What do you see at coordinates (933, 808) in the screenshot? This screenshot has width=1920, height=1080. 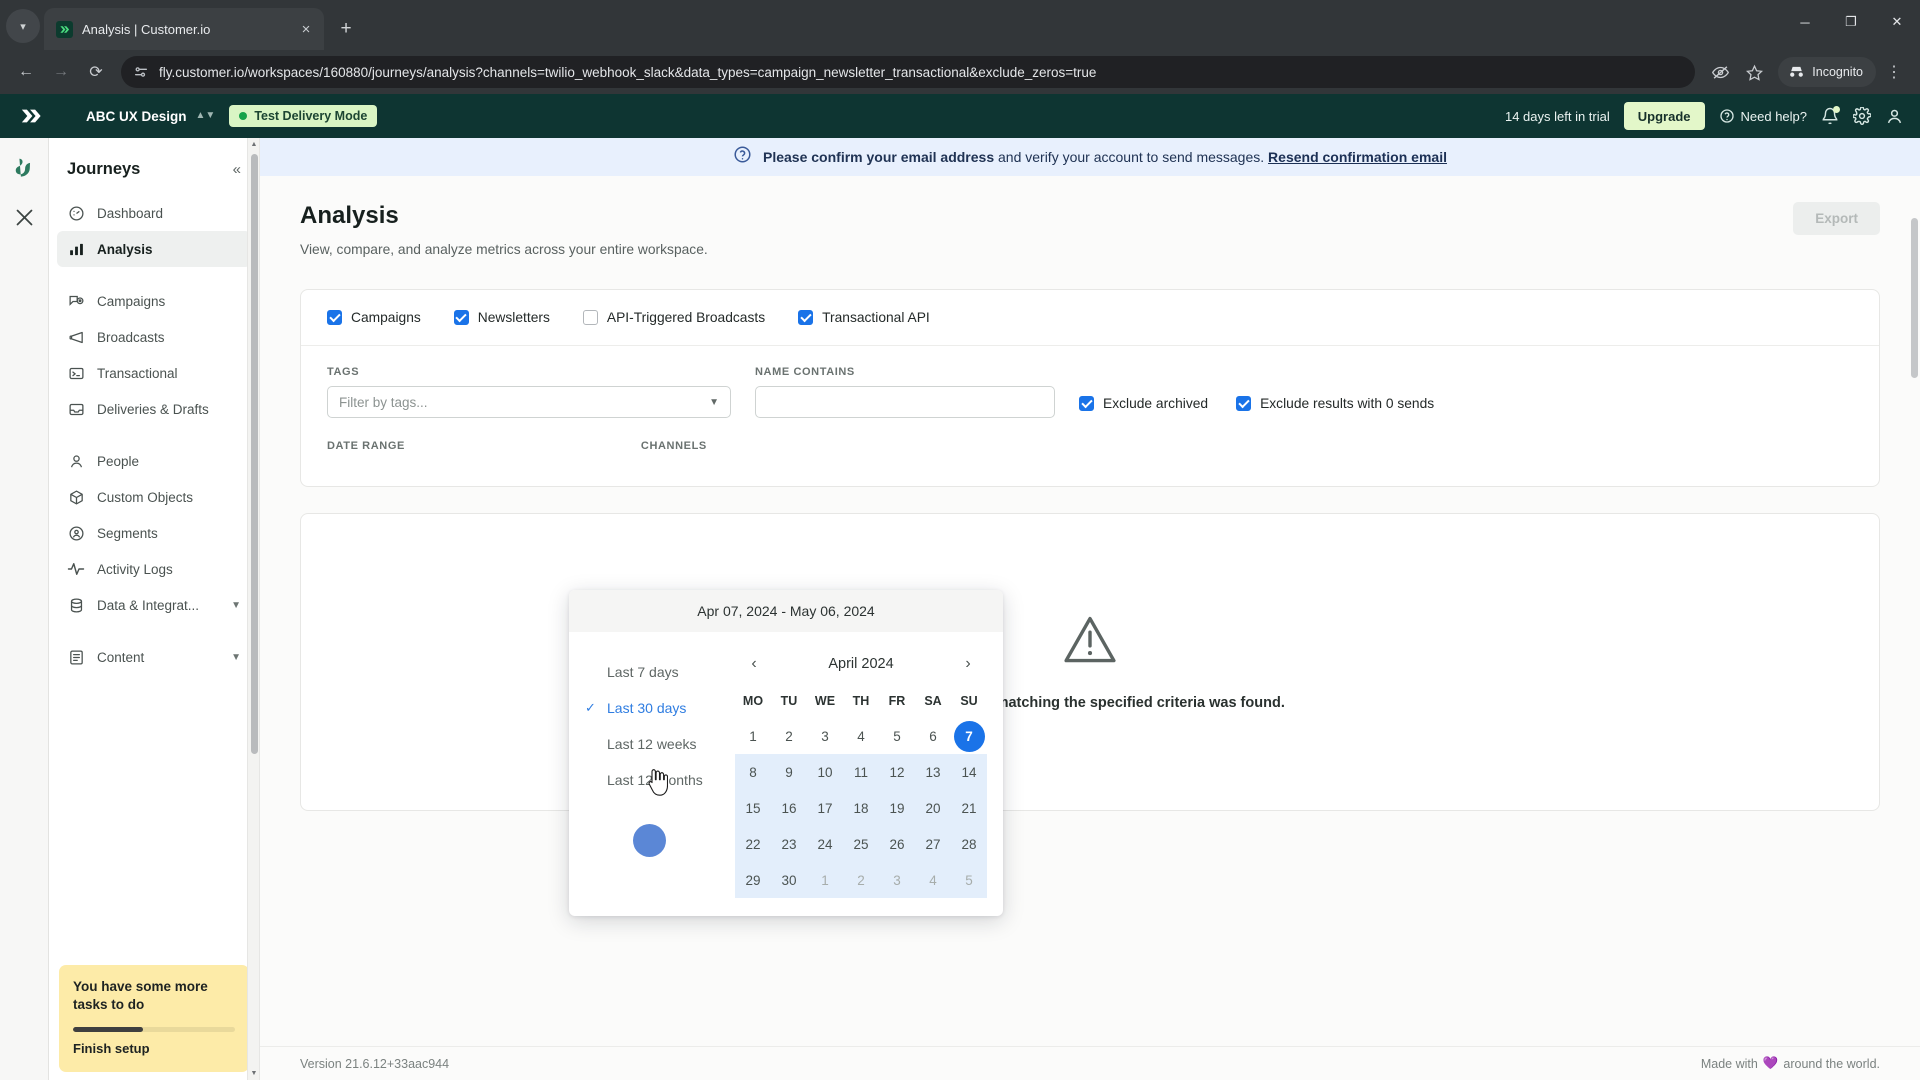 I see `calendar-day: 20` at bounding box center [933, 808].